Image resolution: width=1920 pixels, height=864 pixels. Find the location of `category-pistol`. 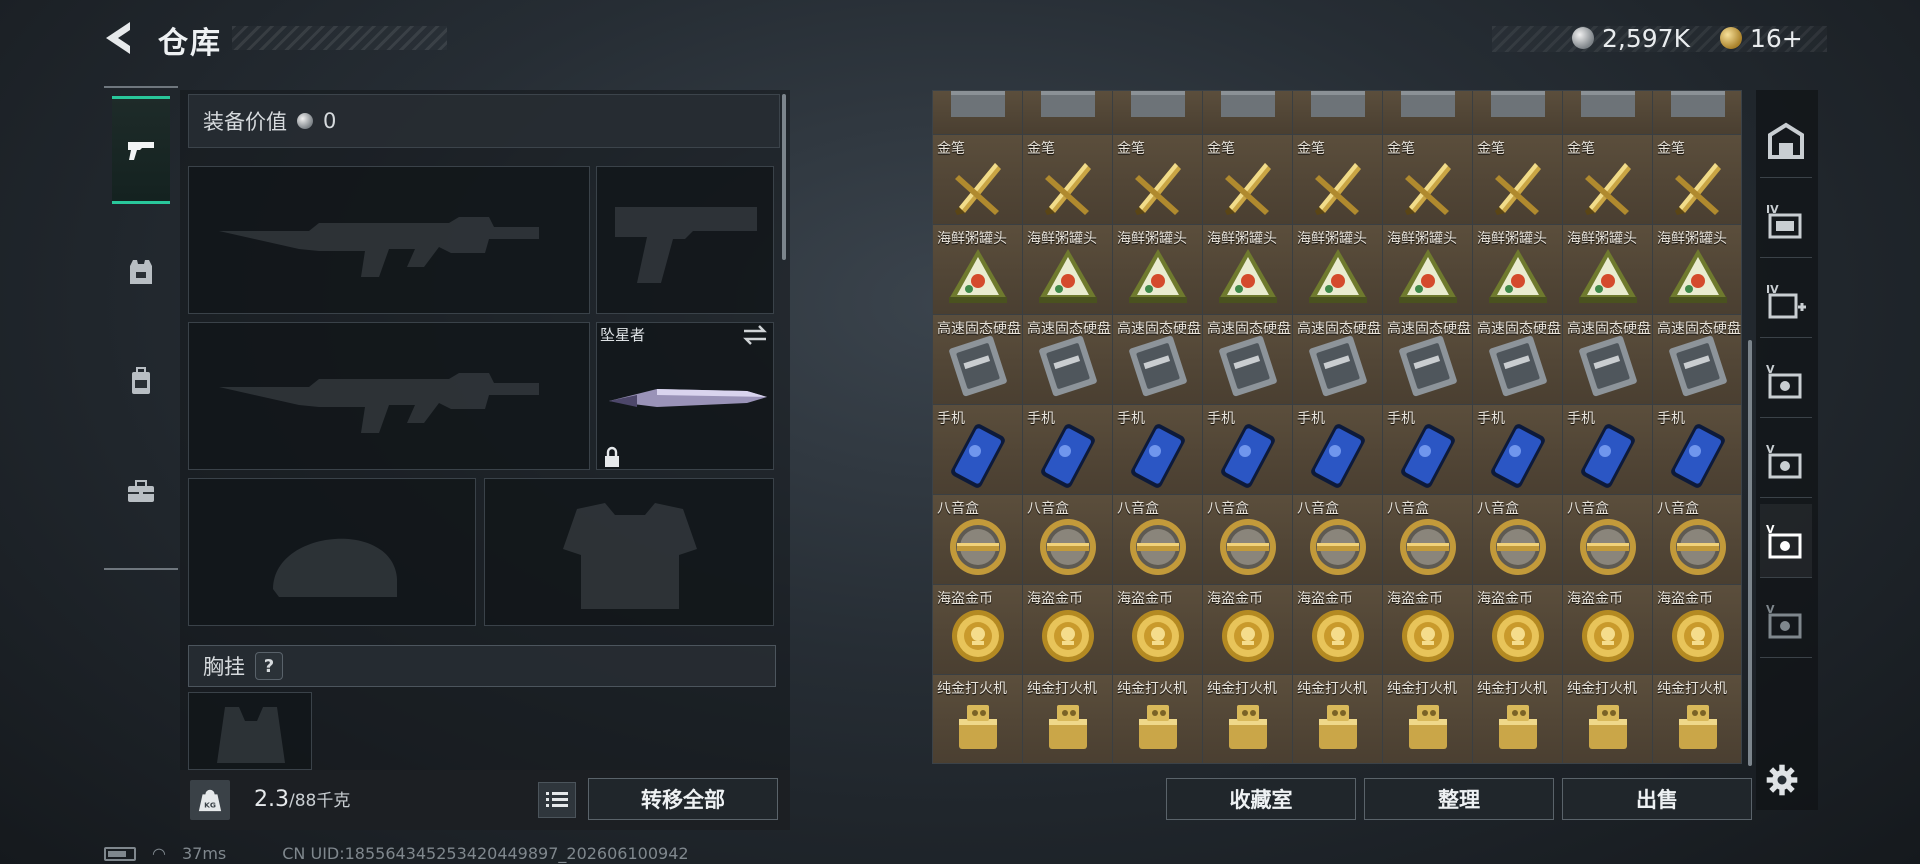

category-pistol is located at coordinates (141, 150).